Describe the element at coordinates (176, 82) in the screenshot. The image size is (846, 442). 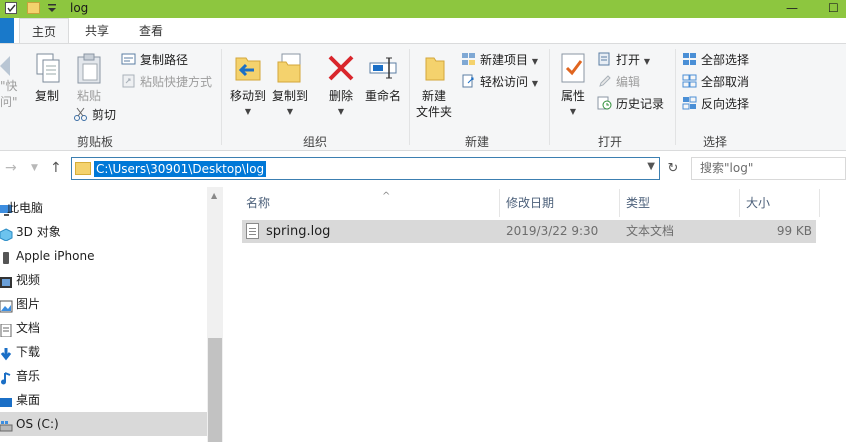
I see `paste-shortcut-label: 粘贴快捷方式` at that location.